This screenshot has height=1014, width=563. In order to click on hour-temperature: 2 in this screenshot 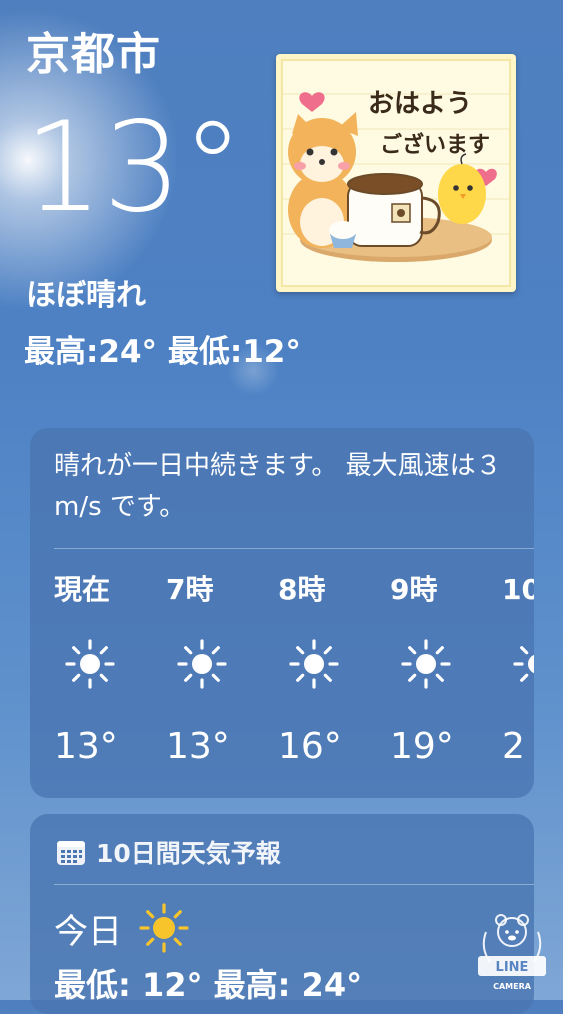, I will do `click(513, 746)`.